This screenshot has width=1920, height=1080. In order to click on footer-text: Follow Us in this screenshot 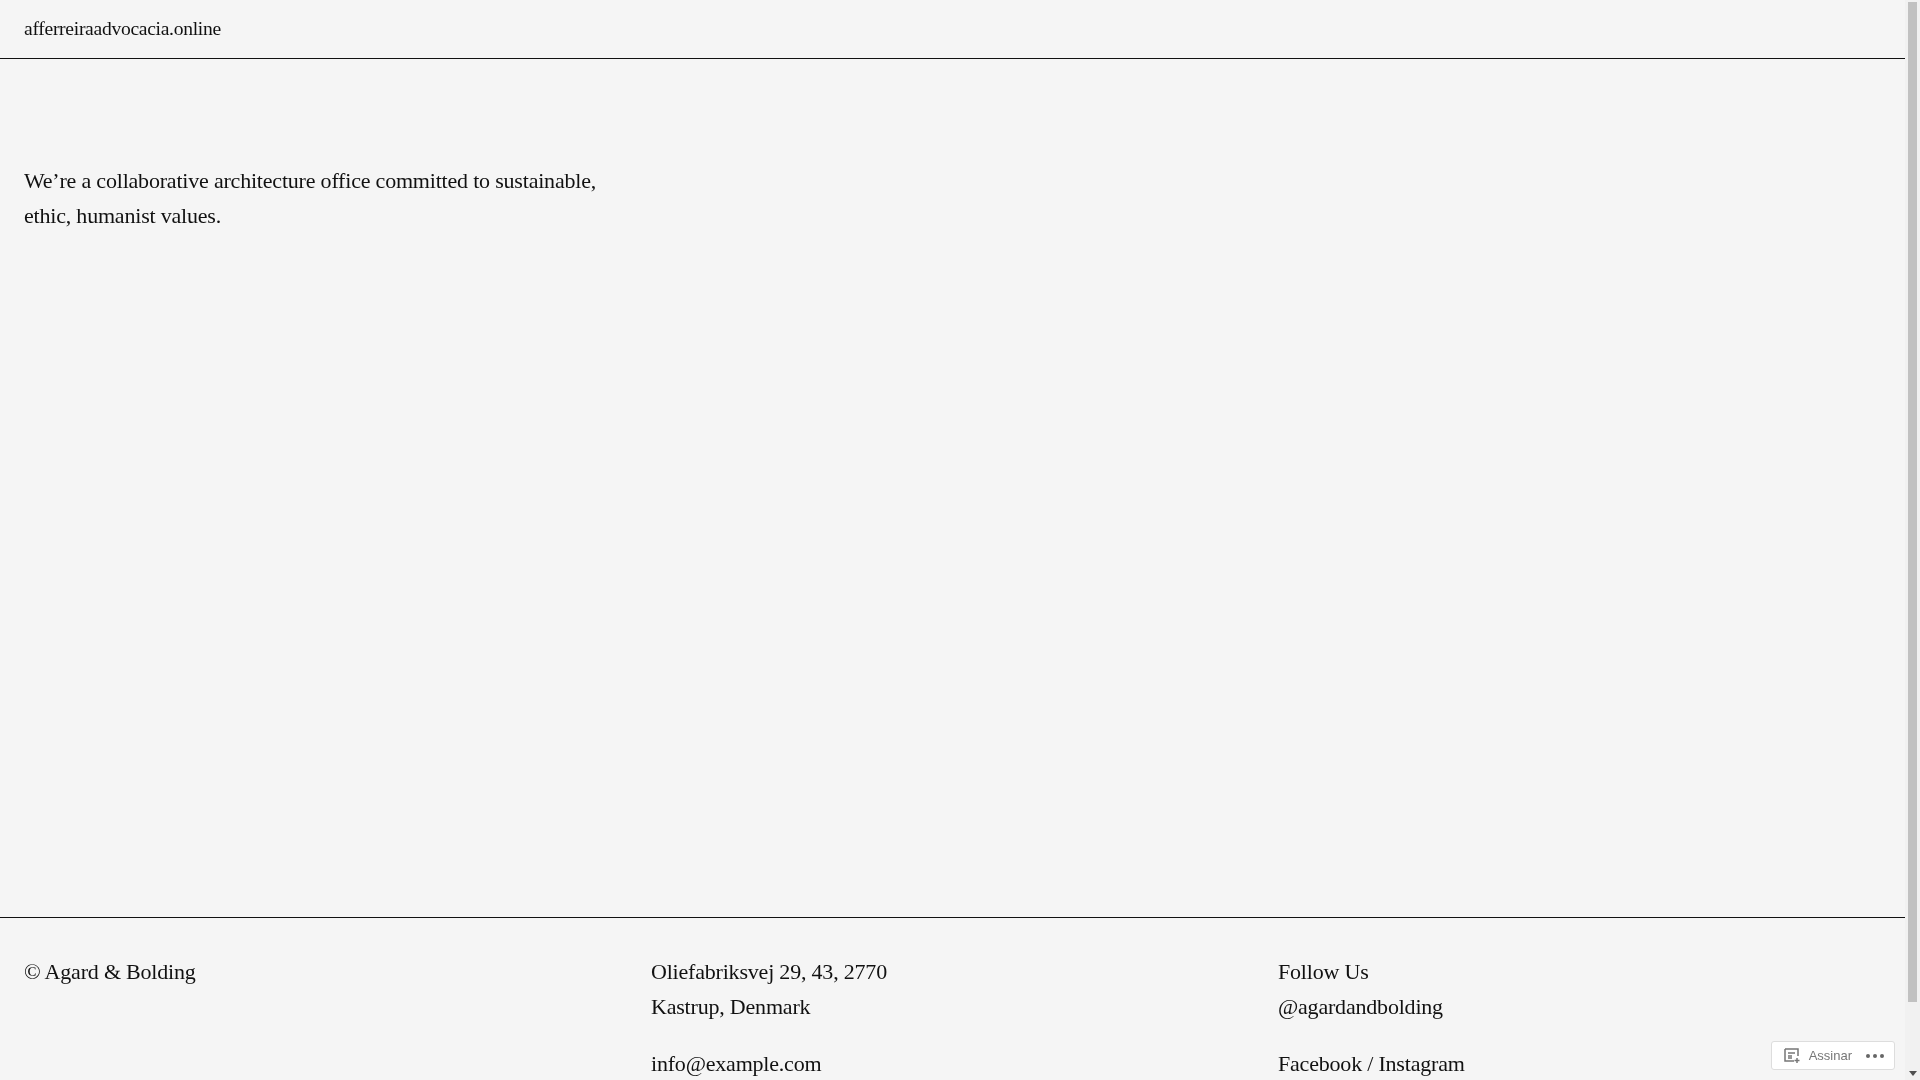, I will do `click(1323, 972)`.